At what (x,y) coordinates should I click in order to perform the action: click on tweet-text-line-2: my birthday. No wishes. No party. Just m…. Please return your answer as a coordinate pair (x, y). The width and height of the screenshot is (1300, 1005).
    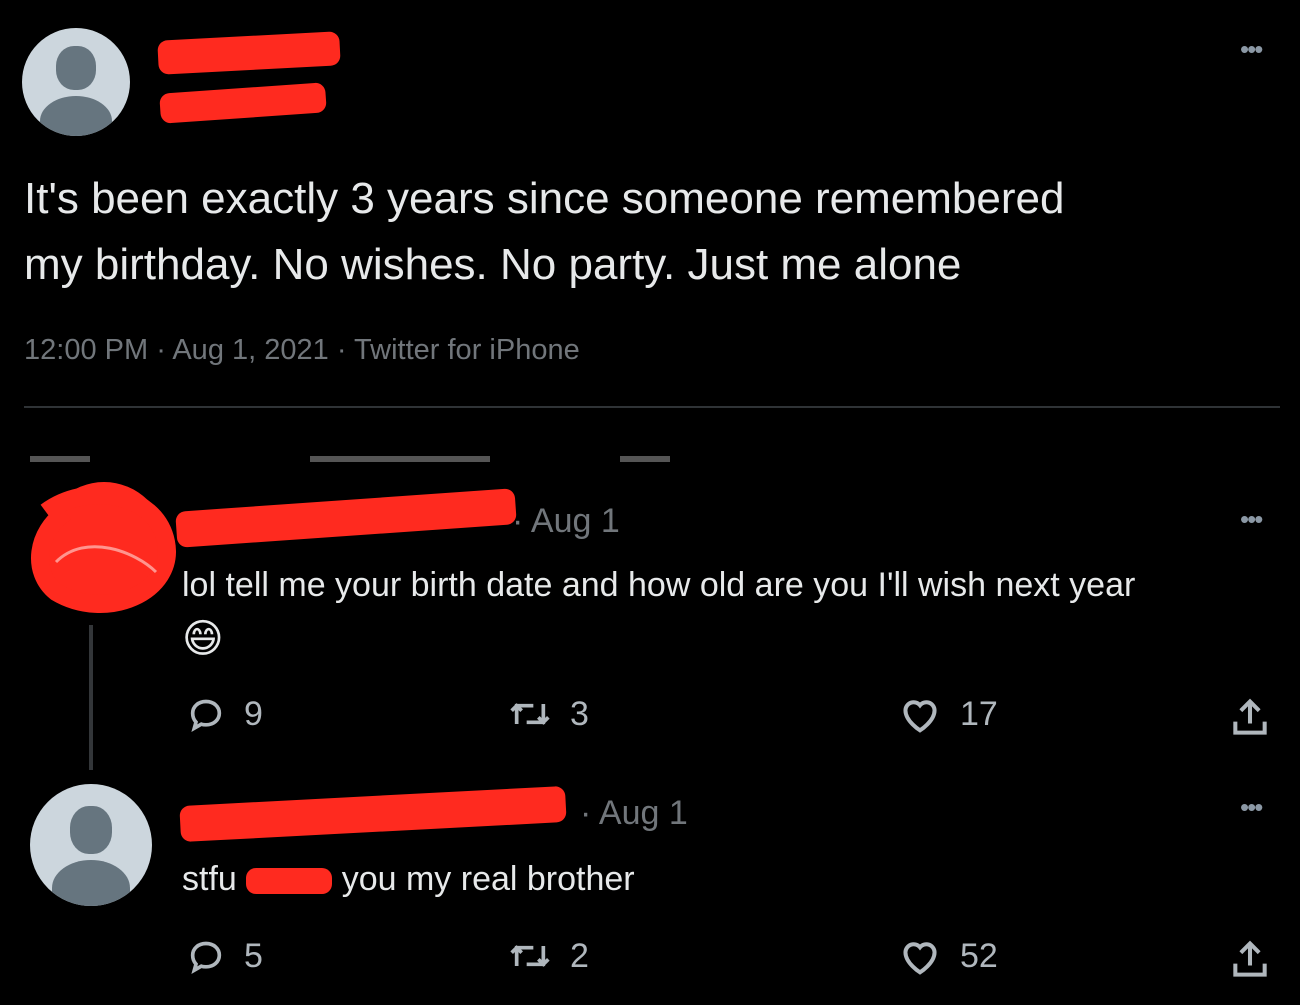
    Looking at the image, I should click on (493, 264).